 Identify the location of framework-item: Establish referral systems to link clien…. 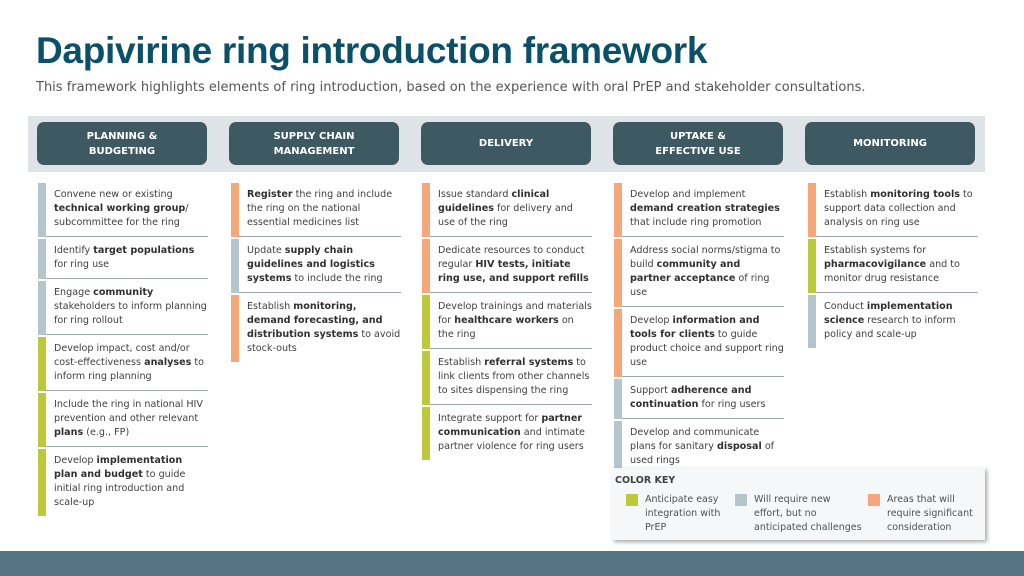
(507, 378).